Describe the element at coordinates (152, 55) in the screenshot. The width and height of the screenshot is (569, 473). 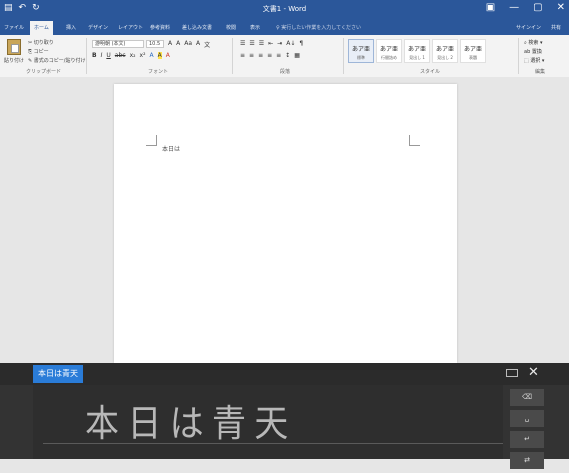
I see `text-effects-icon: A` at that location.